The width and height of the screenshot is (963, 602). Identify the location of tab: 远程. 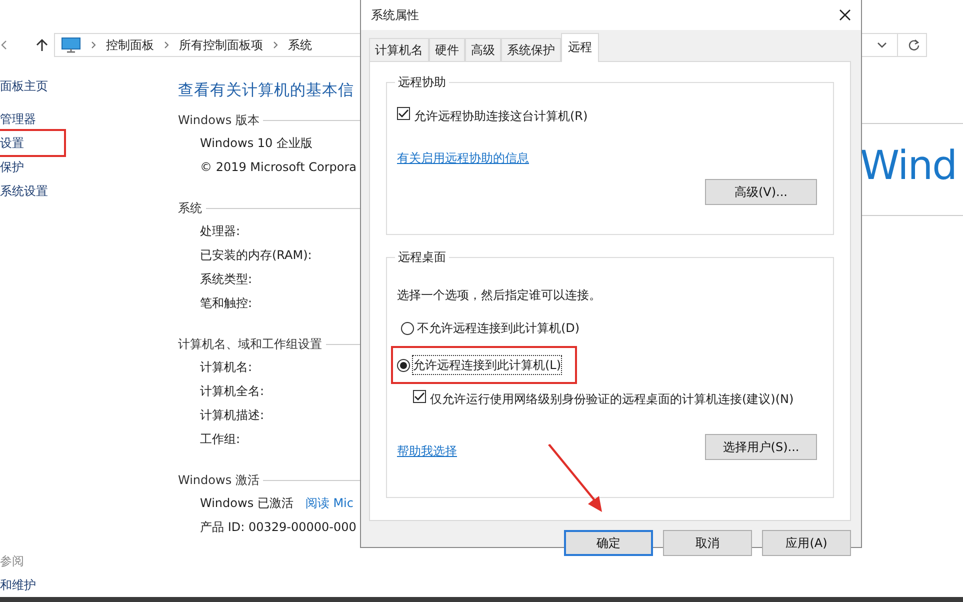
(580, 47).